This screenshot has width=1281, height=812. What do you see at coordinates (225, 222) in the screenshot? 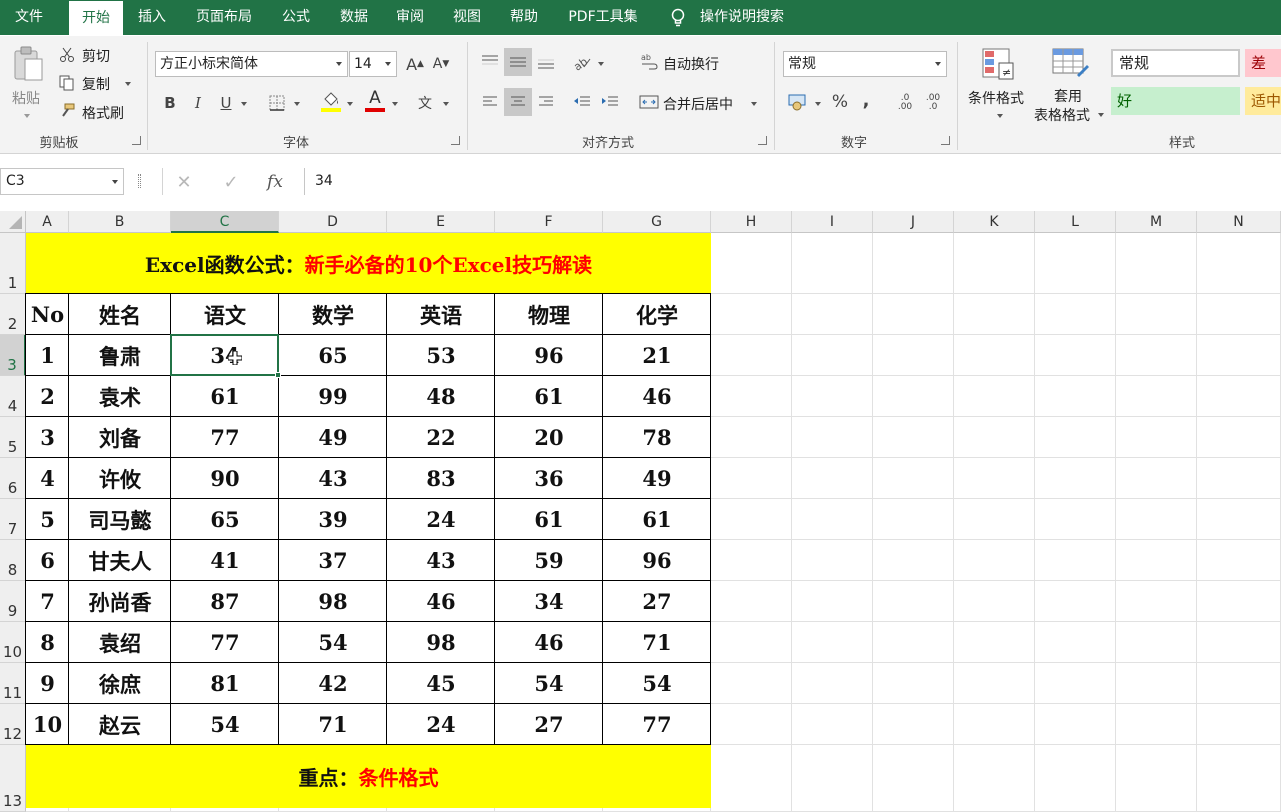
I see `column-header-c: C` at bounding box center [225, 222].